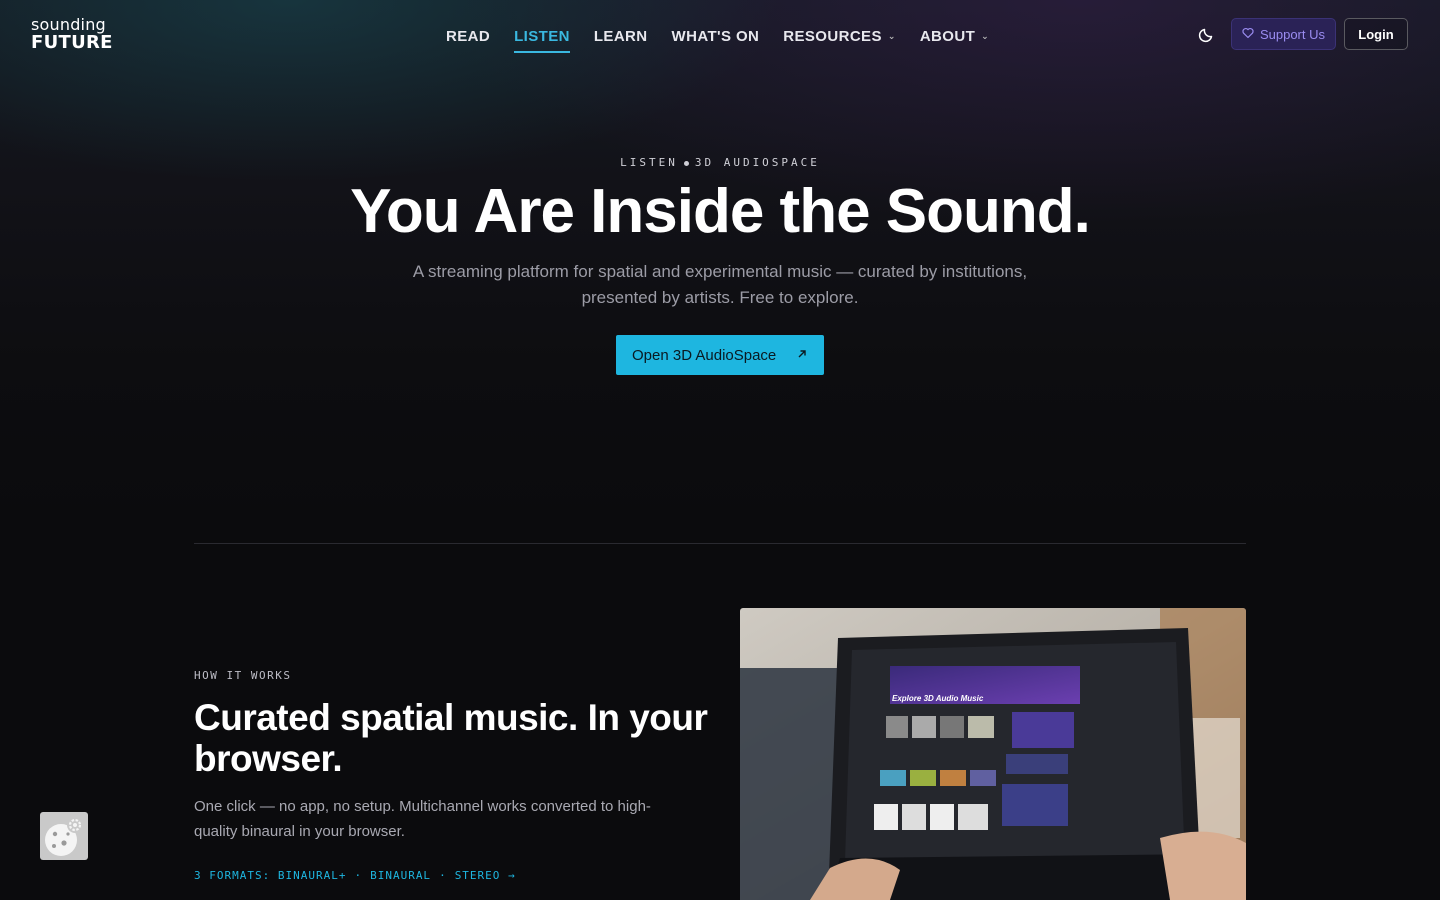 This screenshot has height=900, width=1440. What do you see at coordinates (451, 738) in the screenshot?
I see `how-it-works-title: Curated spatial music. In your browser.` at bounding box center [451, 738].